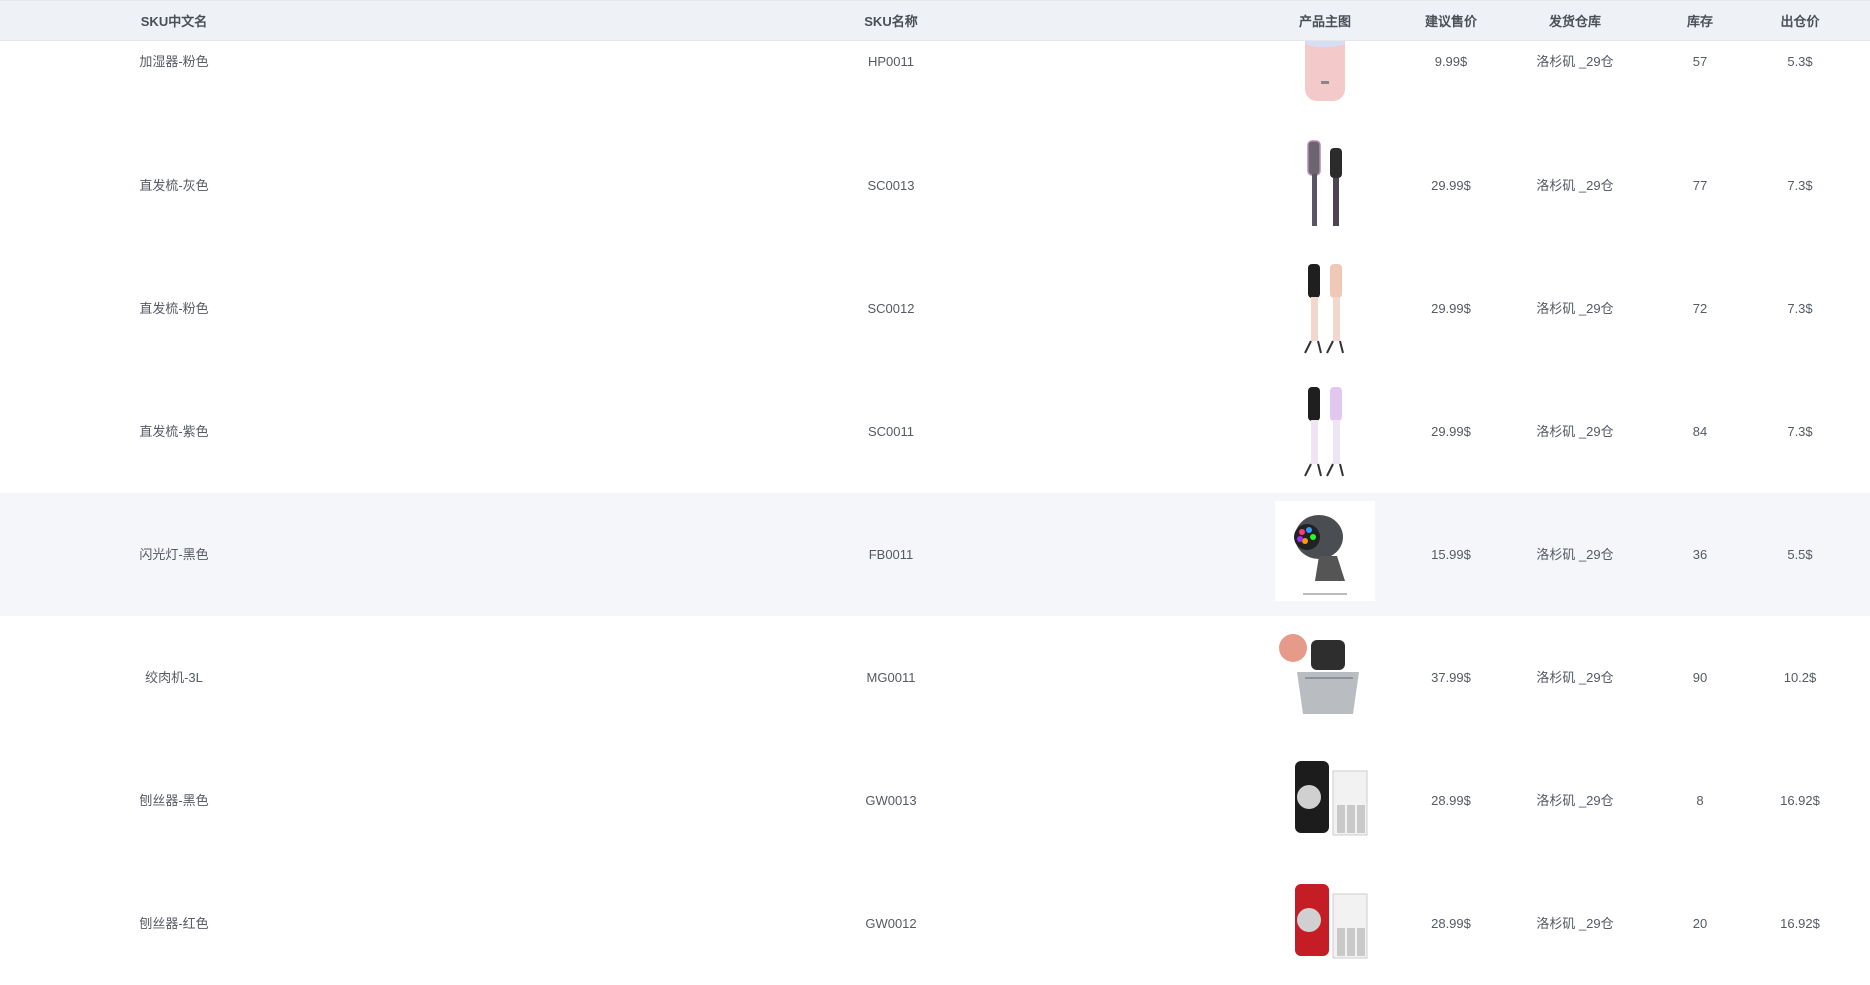 The image size is (1870, 985). I want to click on cell-stock: 20, so click(1700, 923).